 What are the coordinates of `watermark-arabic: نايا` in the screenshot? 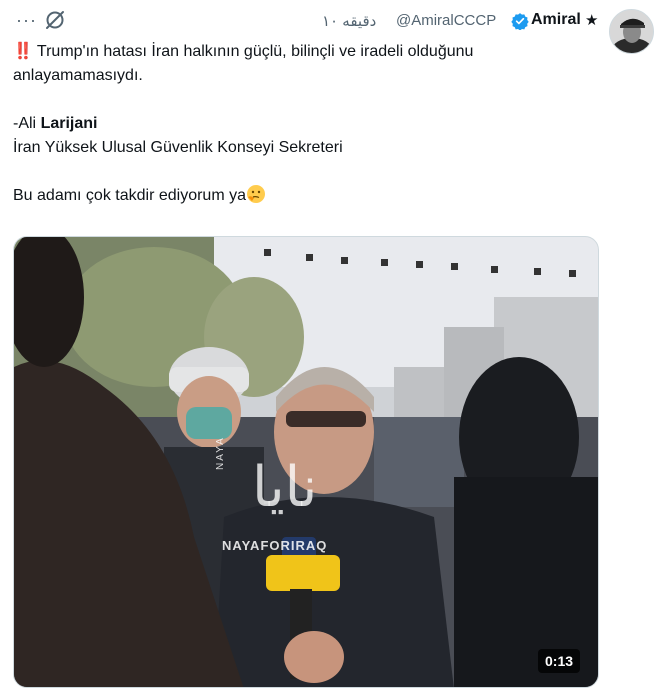 It's located at (285, 487).